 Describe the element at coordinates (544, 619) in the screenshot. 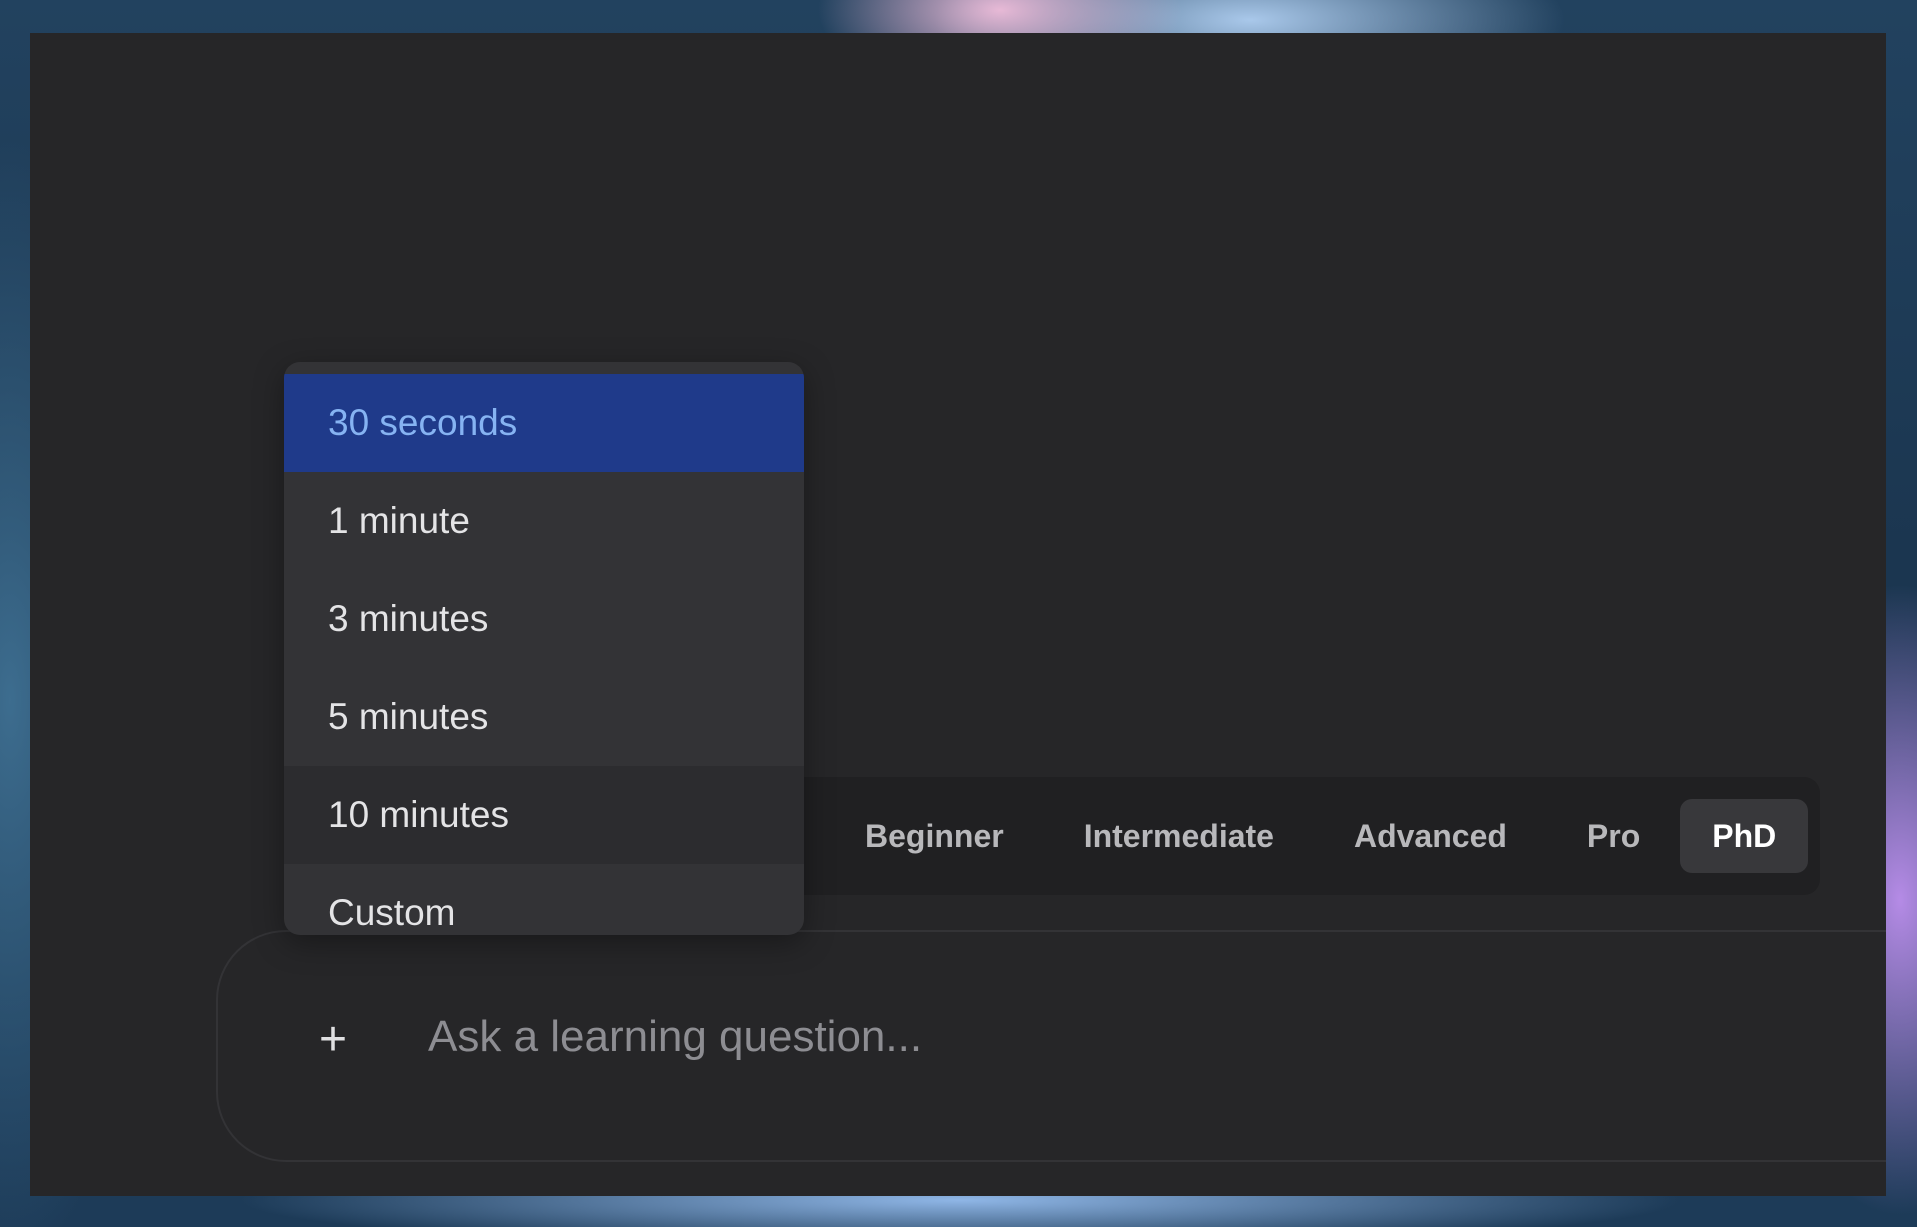

I see `menu-item-3-minutes: 3 minutes` at that location.